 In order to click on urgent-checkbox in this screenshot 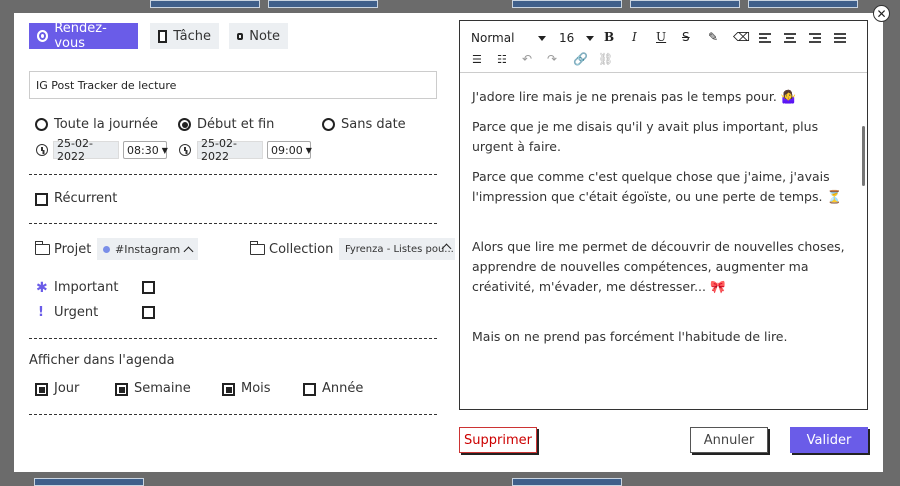, I will do `click(148, 312)`.